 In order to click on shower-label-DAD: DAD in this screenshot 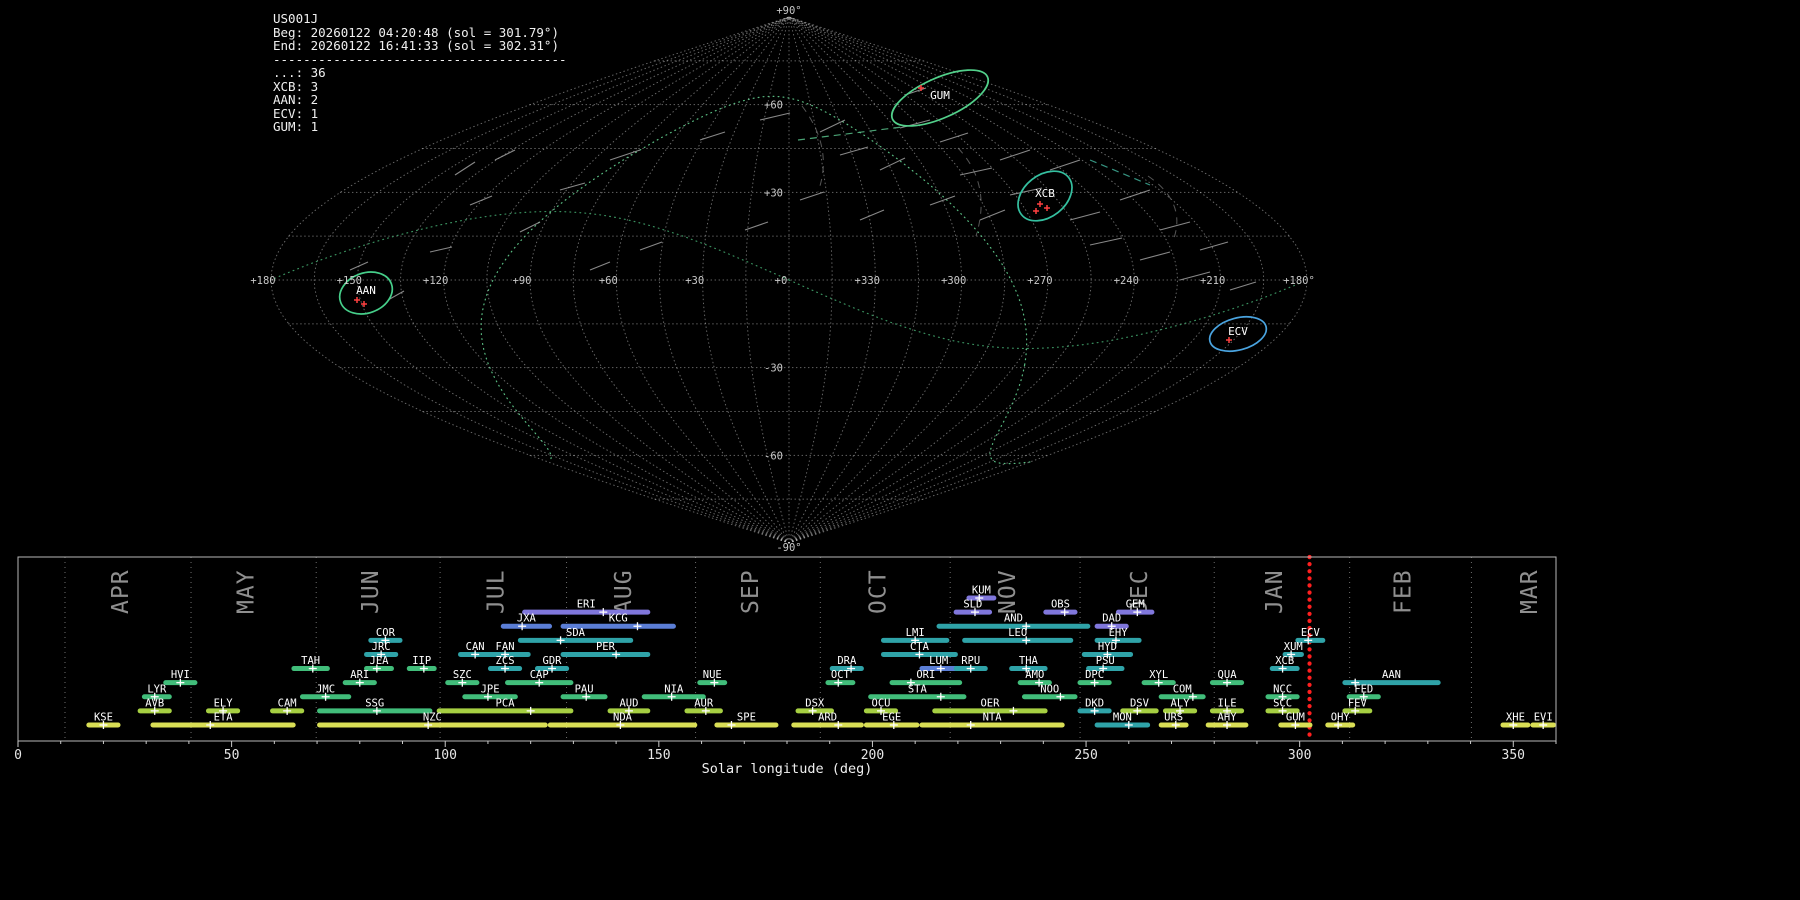, I will do `click(1111, 619)`.